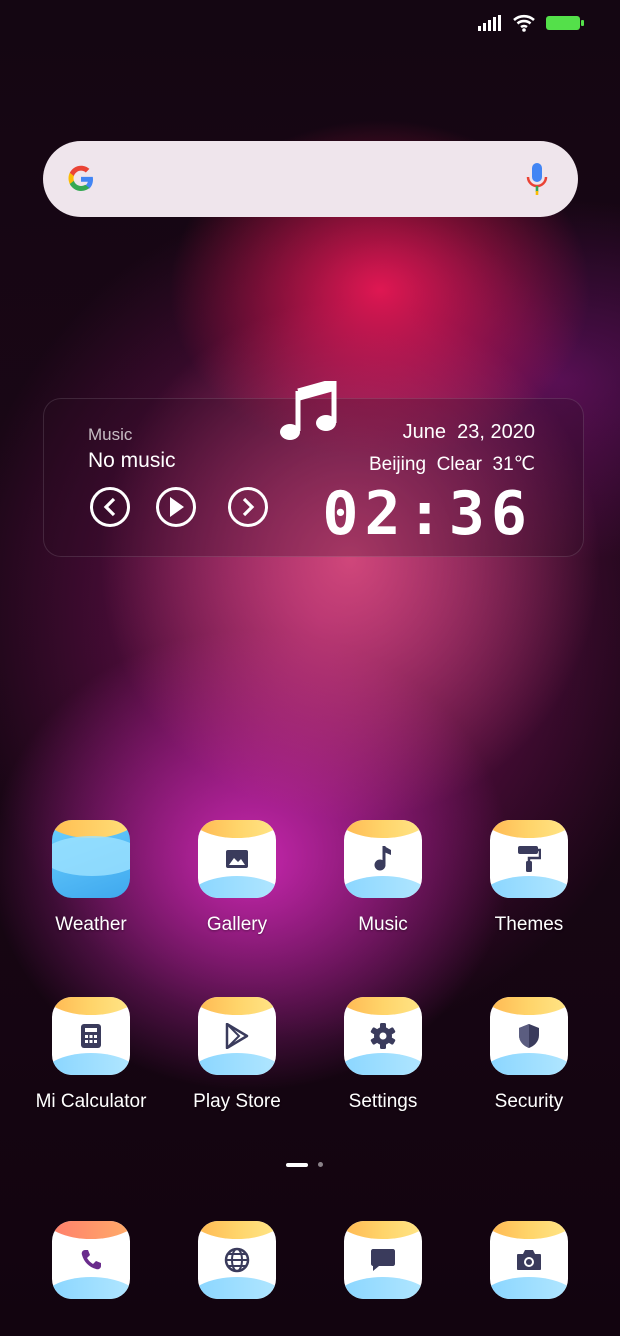  I want to click on track-title: No music, so click(132, 460).